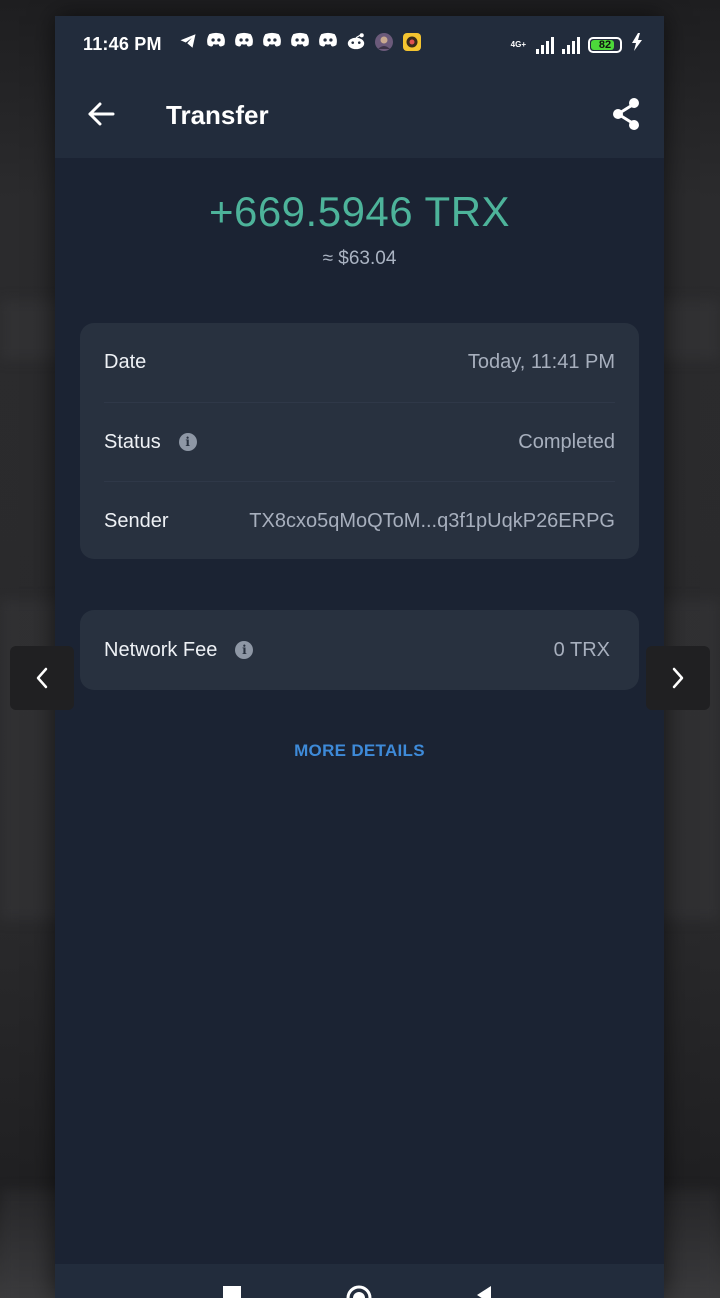 The image size is (720, 1298). Describe the element at coordinates (484, 1292) in the screenshot. I see `back-nav-icon` at that location.